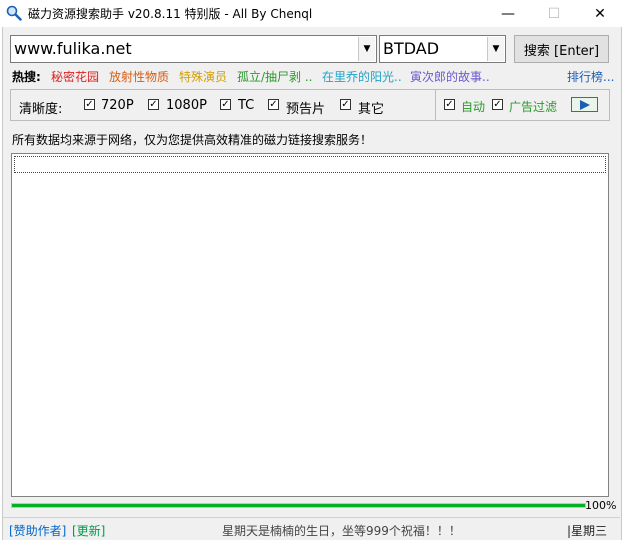 This screenshot has height=541, width=623. What do you see at coordinates (203, 76) in the screenshot?
I see `hot-search-item: 特殊演员` at bounding box center [203, 76].